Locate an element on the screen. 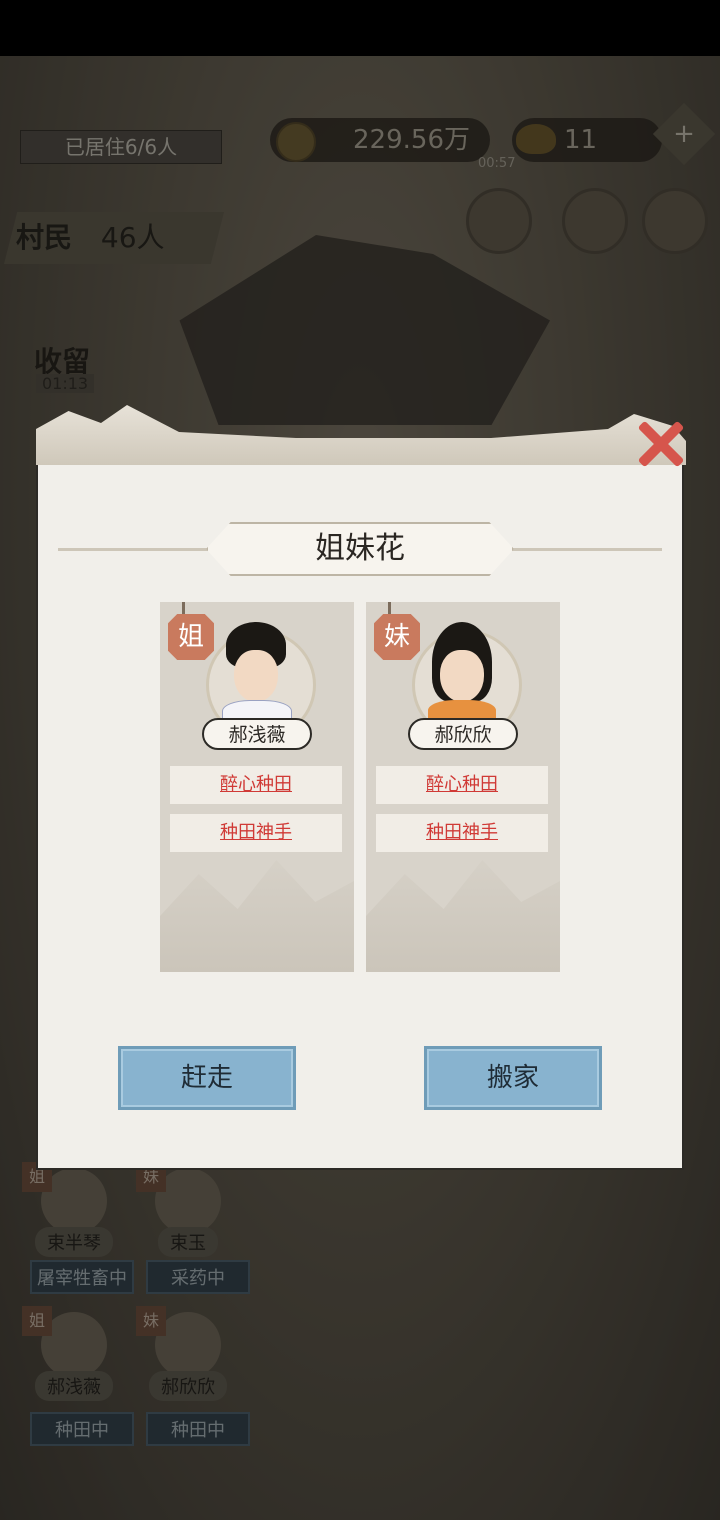 The width and height of the screenshot is (720, 1520). expel-button: 赶走 is located at coordinates (207, 1078).